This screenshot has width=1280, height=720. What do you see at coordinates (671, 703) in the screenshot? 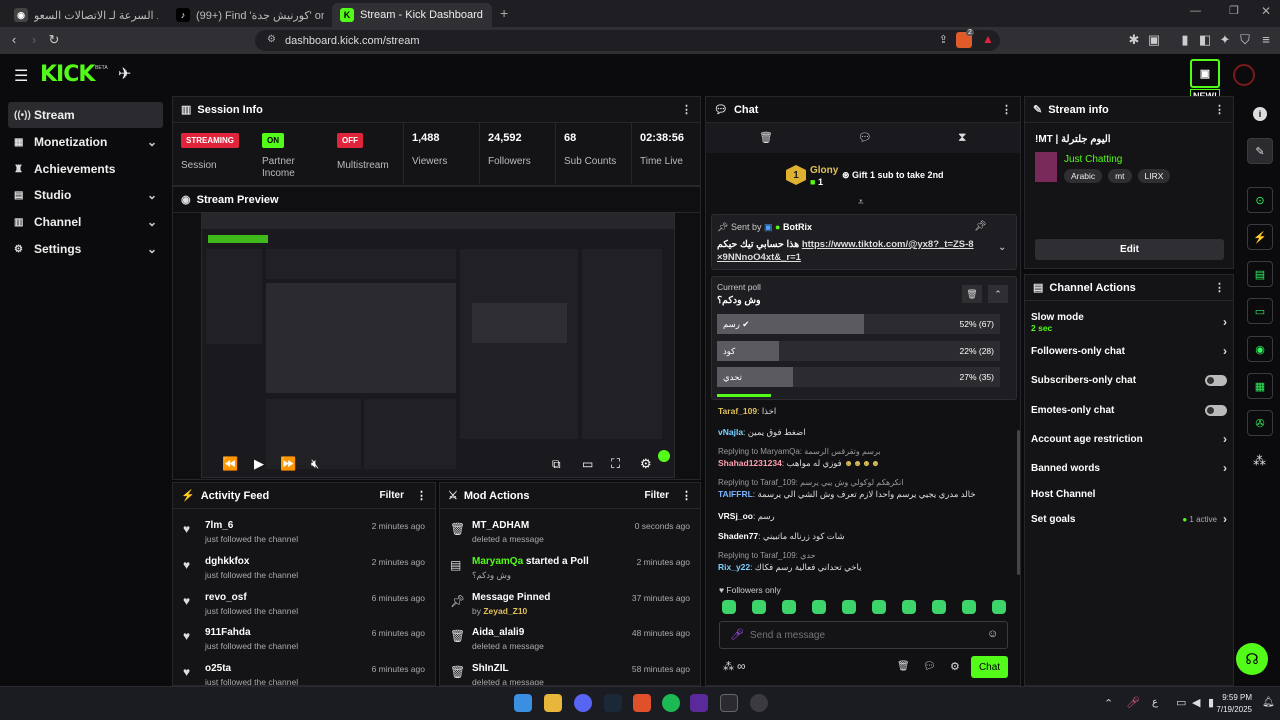
I see `spotify-icon` at bounding box center [671, 703].